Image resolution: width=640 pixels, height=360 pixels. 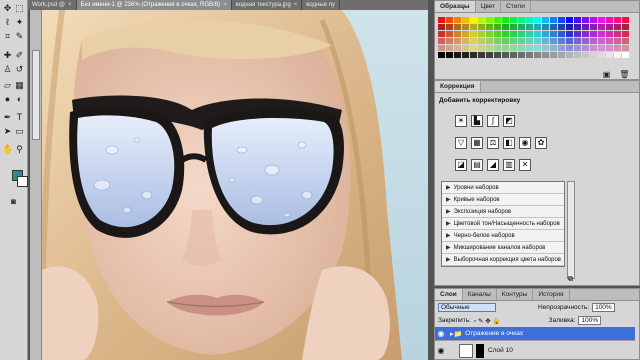 I want to click on blend-mode-select: Обычные, so click(x=467, y=307).